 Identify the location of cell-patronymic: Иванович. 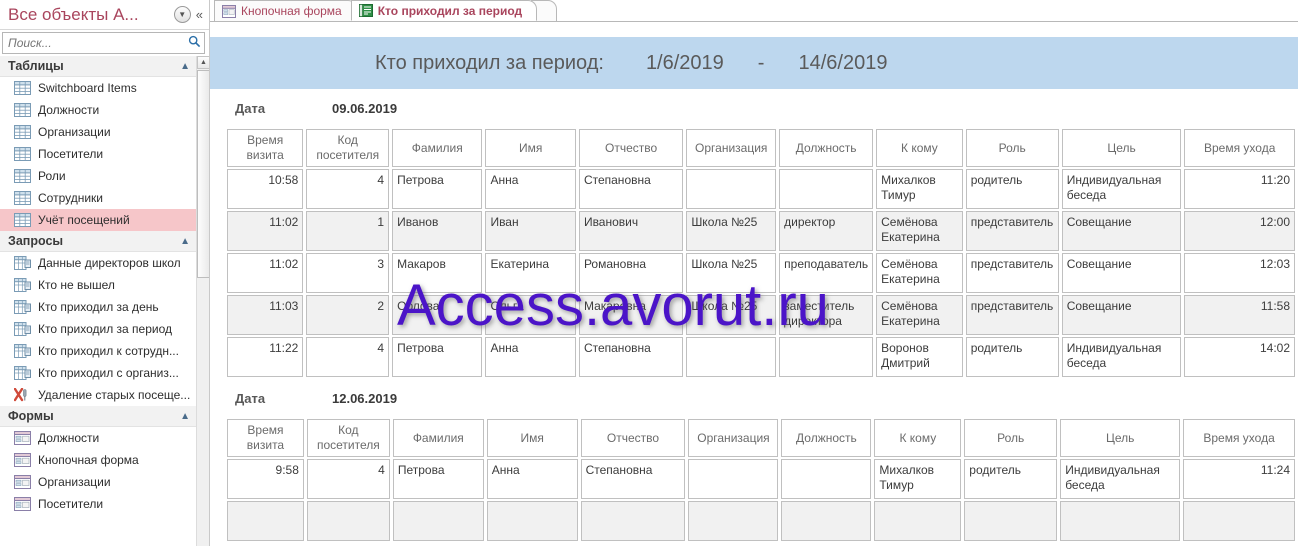
(631, 231).